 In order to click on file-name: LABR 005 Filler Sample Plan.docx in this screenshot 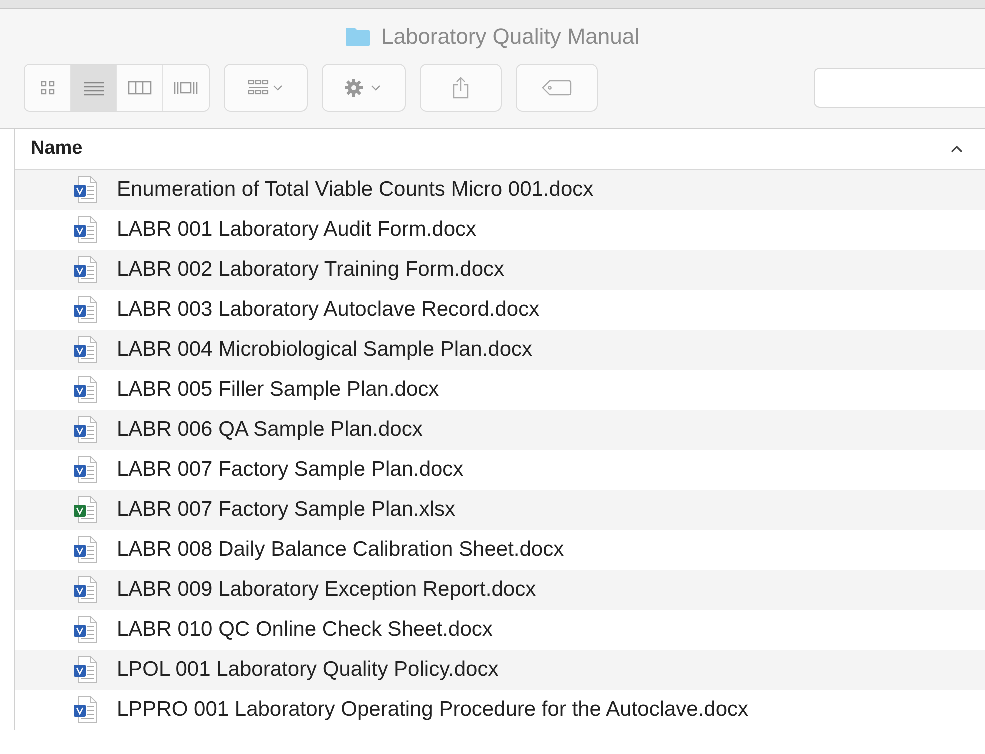, I will do `click(278, 390)`.